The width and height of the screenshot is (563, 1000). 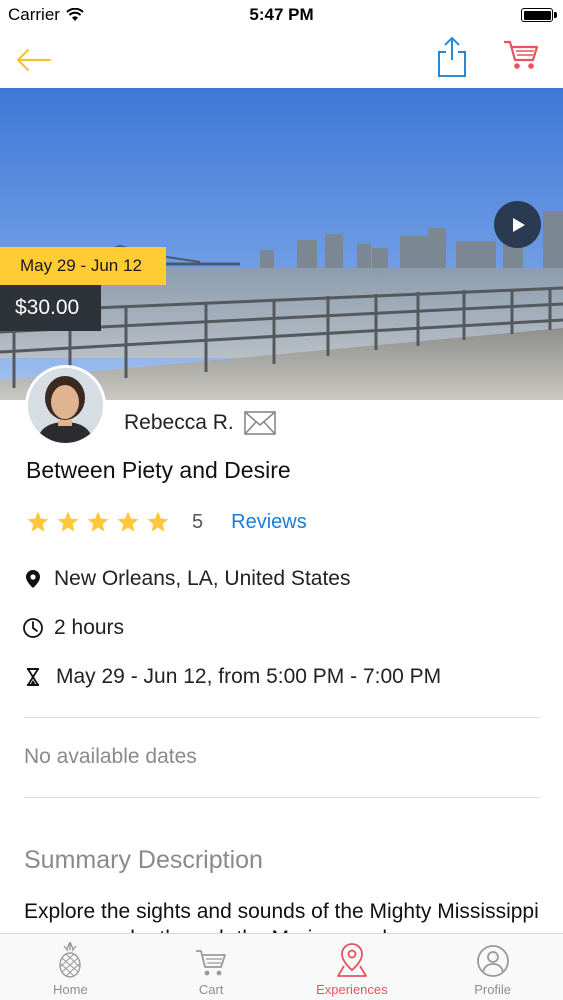 I want to click on profile-icon, so click(x=493, y=960).